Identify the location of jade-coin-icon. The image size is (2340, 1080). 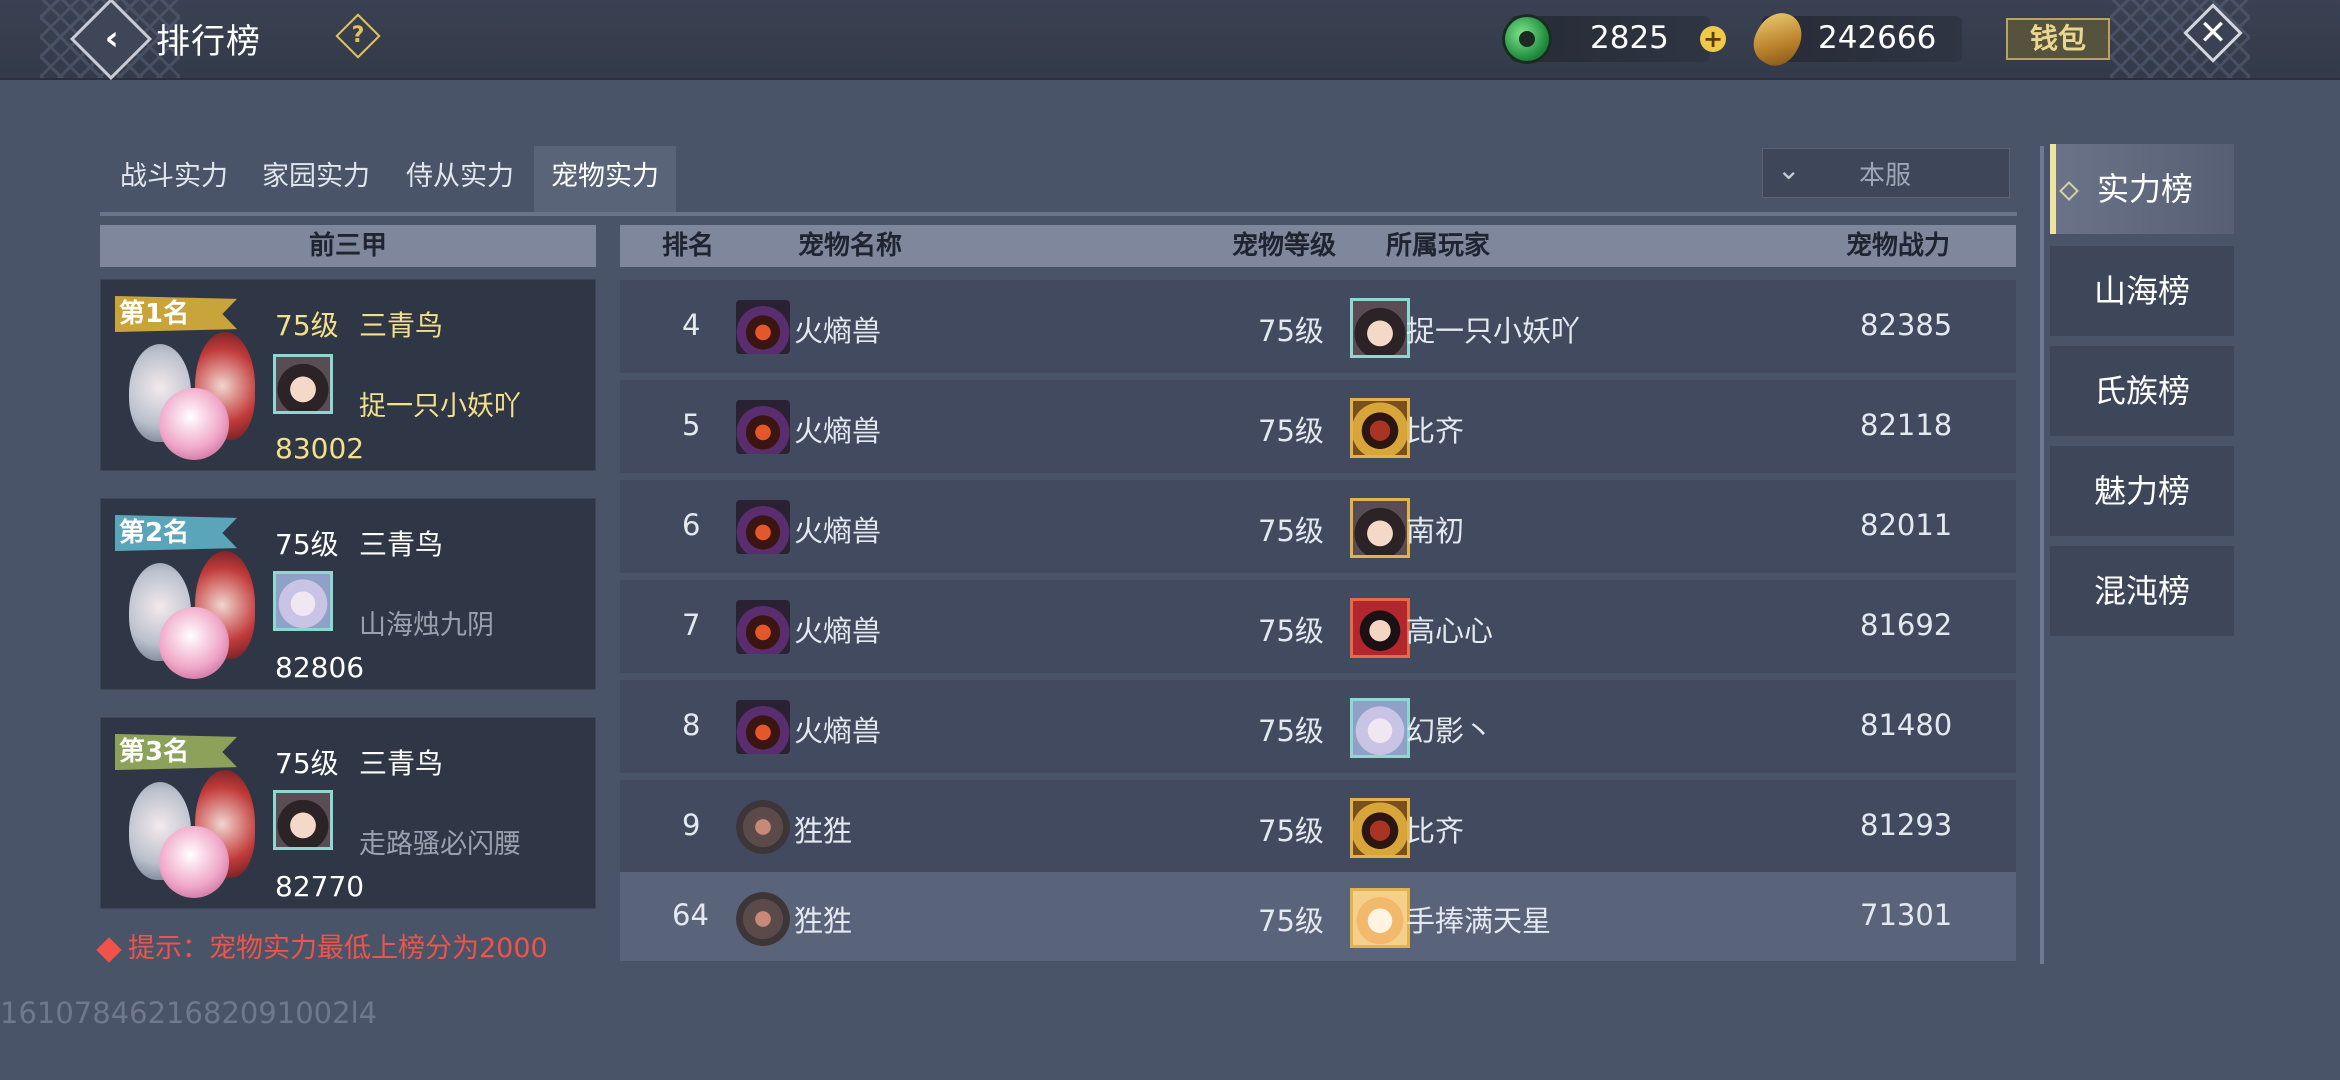
(1527, 39).